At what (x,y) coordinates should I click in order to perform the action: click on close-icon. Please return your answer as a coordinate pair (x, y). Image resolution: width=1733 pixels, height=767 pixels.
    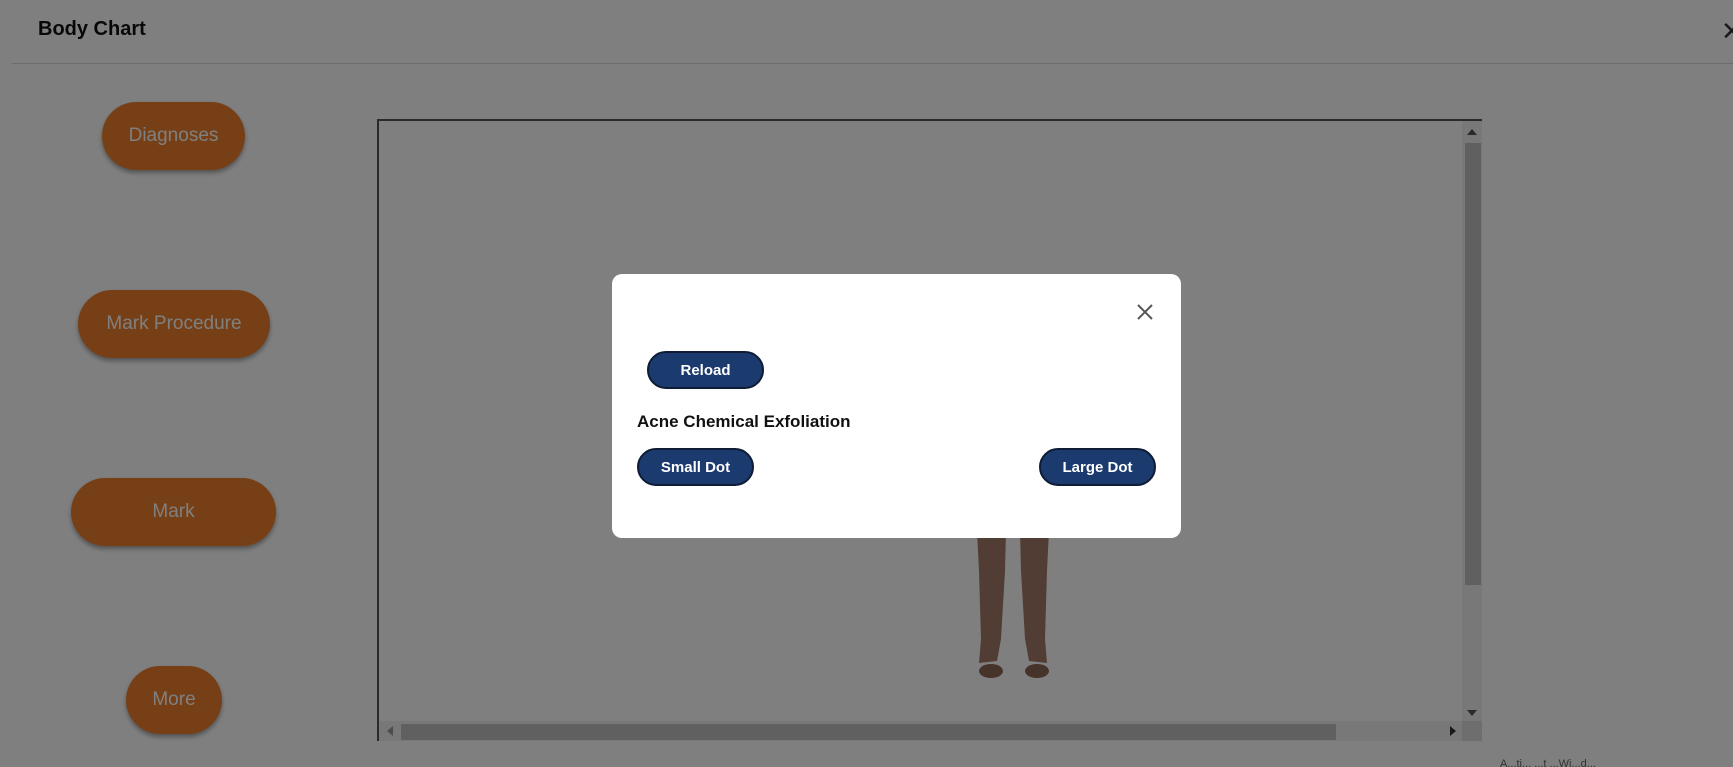
    Looking at the image, I should click on (1145, 312).